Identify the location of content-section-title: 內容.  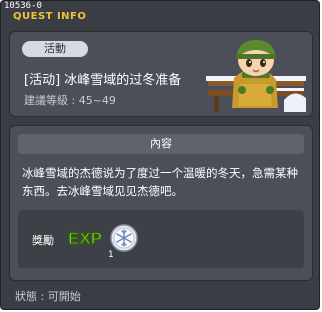
(161, 144).